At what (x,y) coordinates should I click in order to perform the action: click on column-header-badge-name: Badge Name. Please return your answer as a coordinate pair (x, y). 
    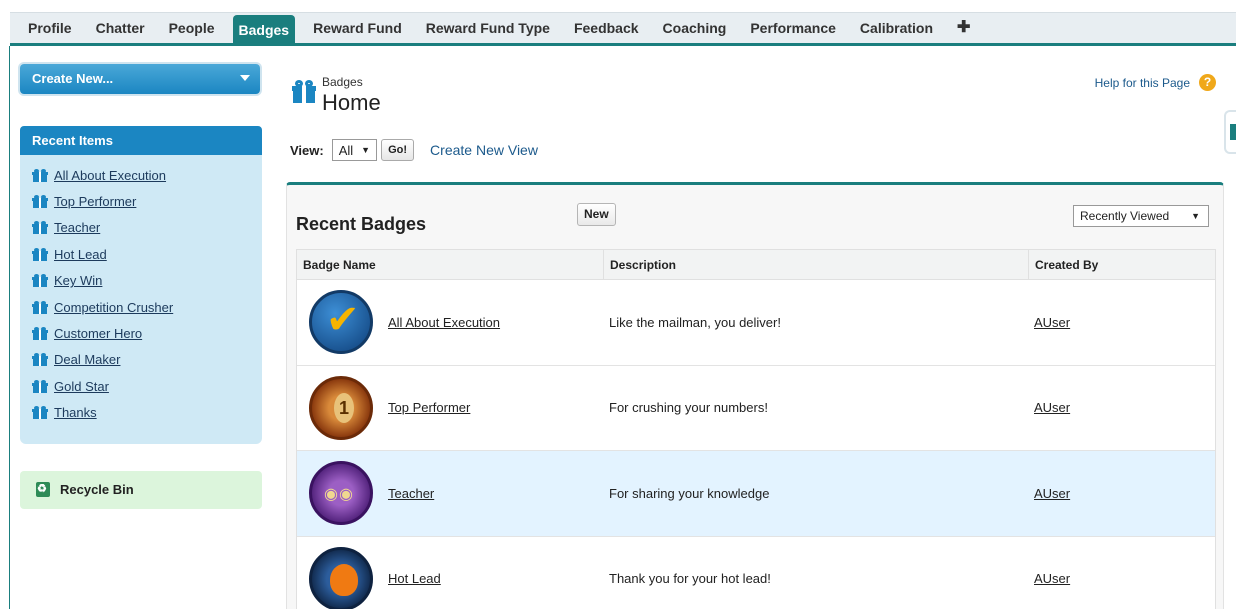
    Looking at the image, I should click on (450, 265).